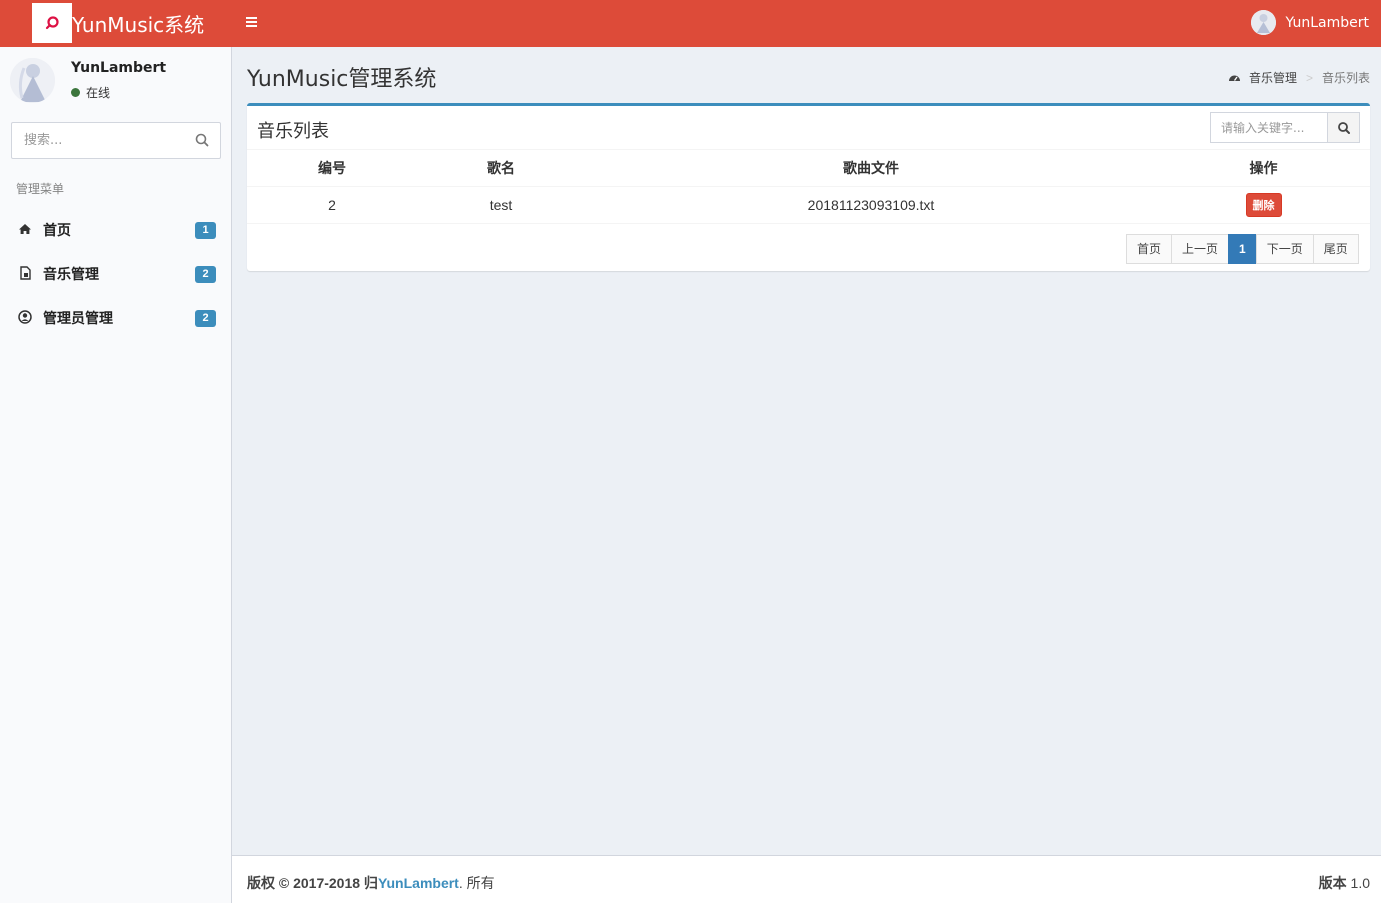  Describe the element at coordinates (1327, 22) in the screenshot. I see `header-user-name: YunLambert` at that location.